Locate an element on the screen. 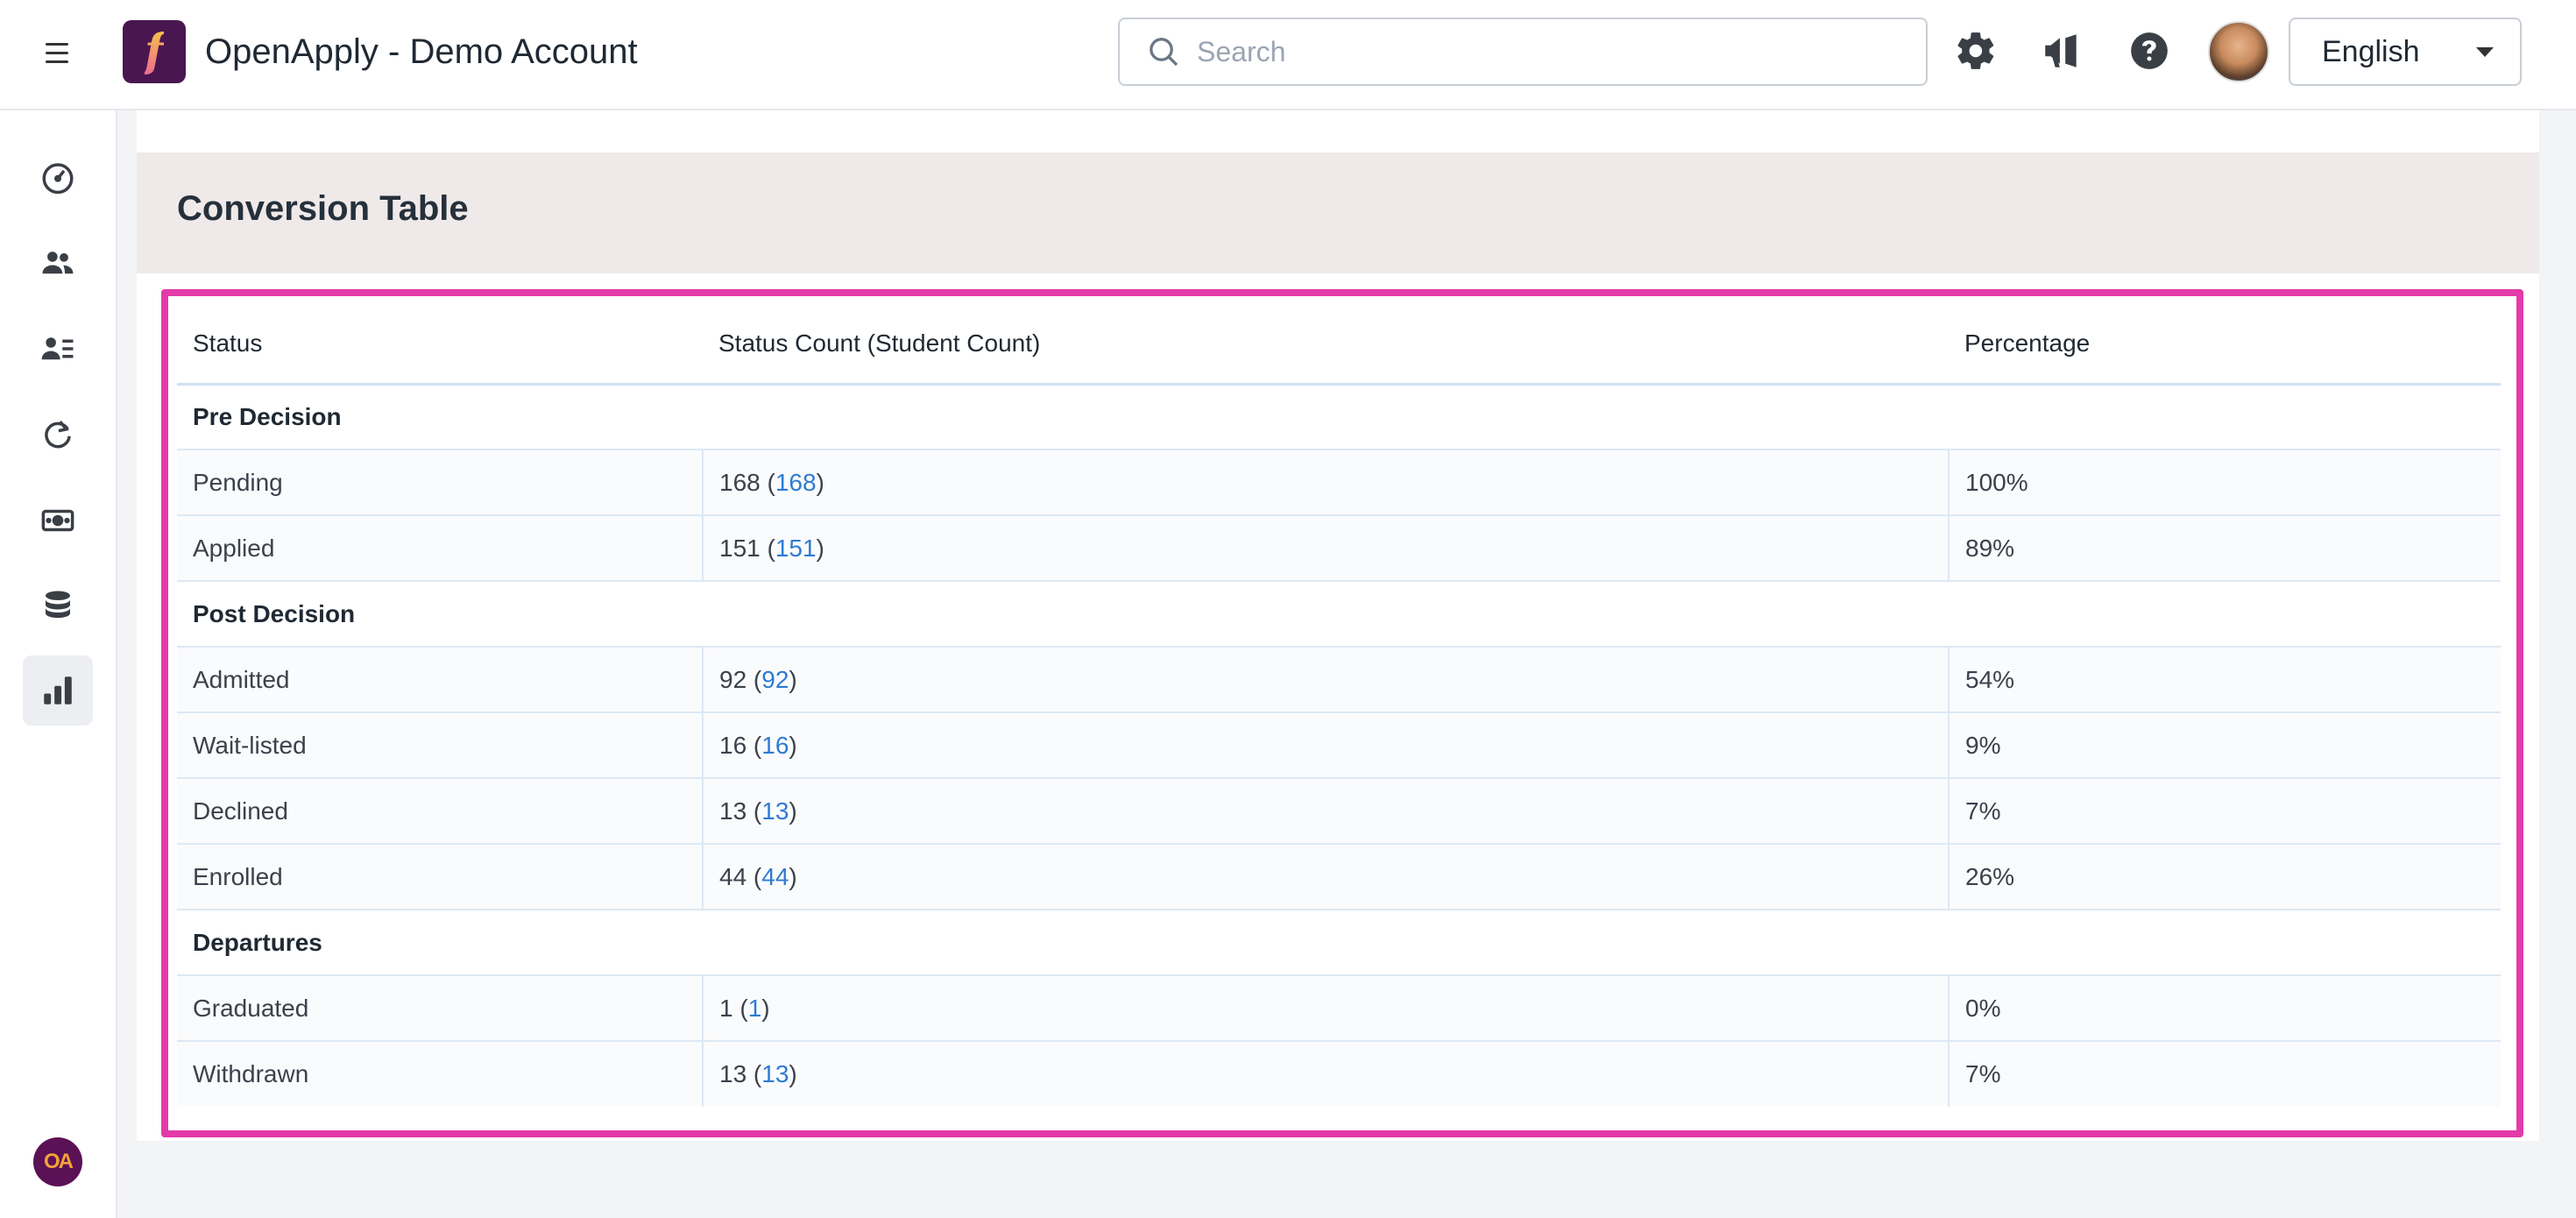  users-icon is located at coordinates (58, 262).